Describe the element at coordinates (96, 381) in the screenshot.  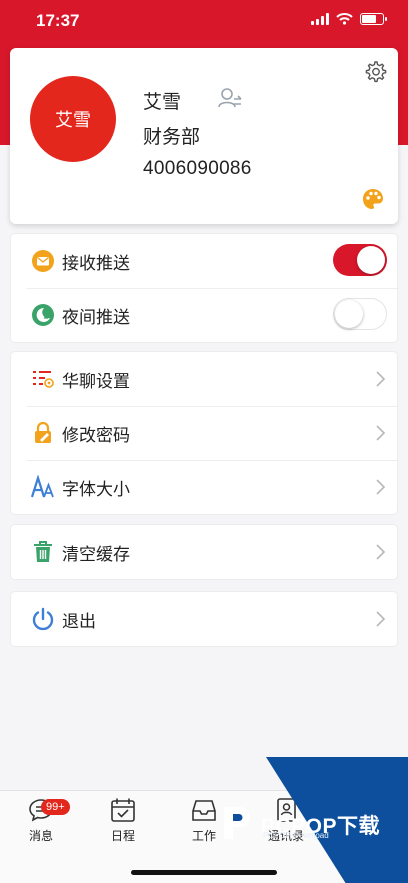
I see `chat-settings-label: 华聊设置` at that location.